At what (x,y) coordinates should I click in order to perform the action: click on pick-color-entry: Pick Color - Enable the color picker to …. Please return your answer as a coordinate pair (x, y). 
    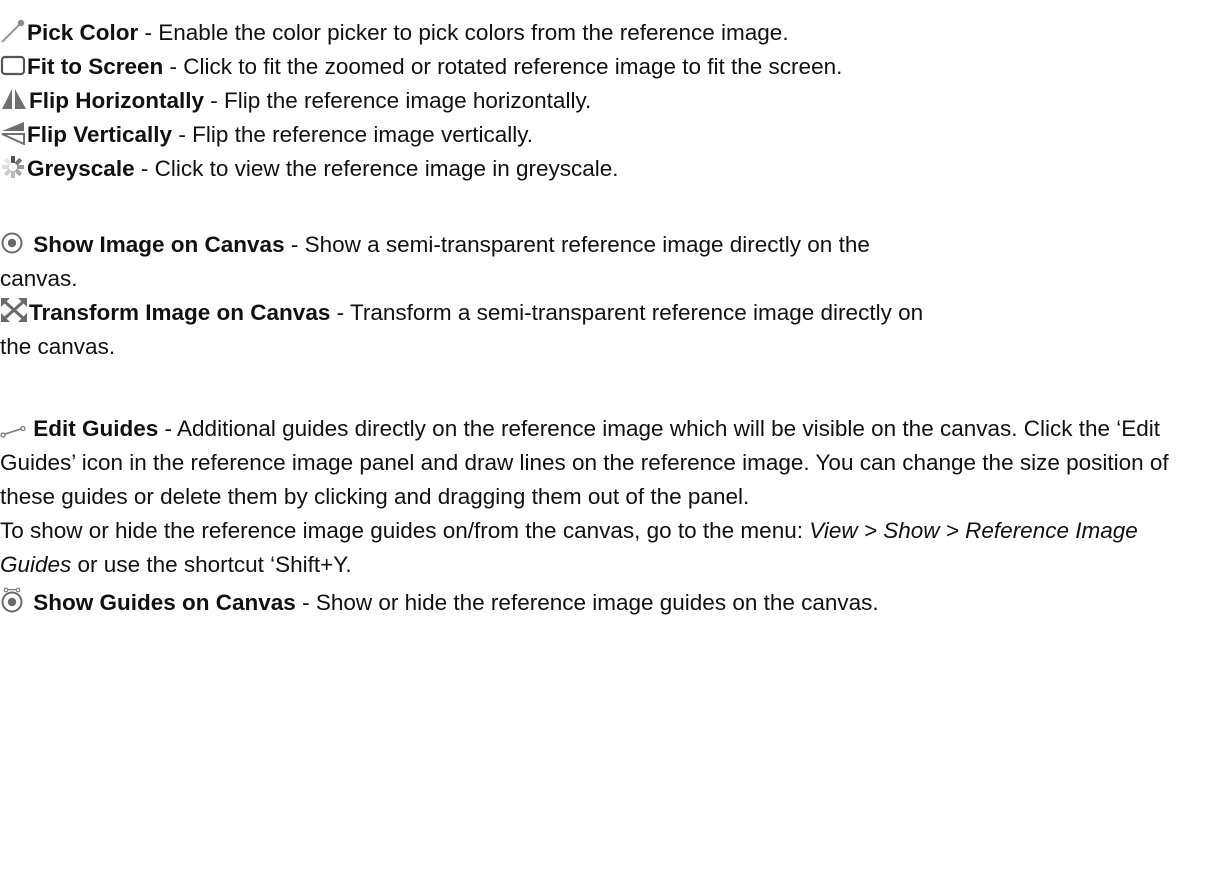
    Looking at the image, I should click on (606, 33).